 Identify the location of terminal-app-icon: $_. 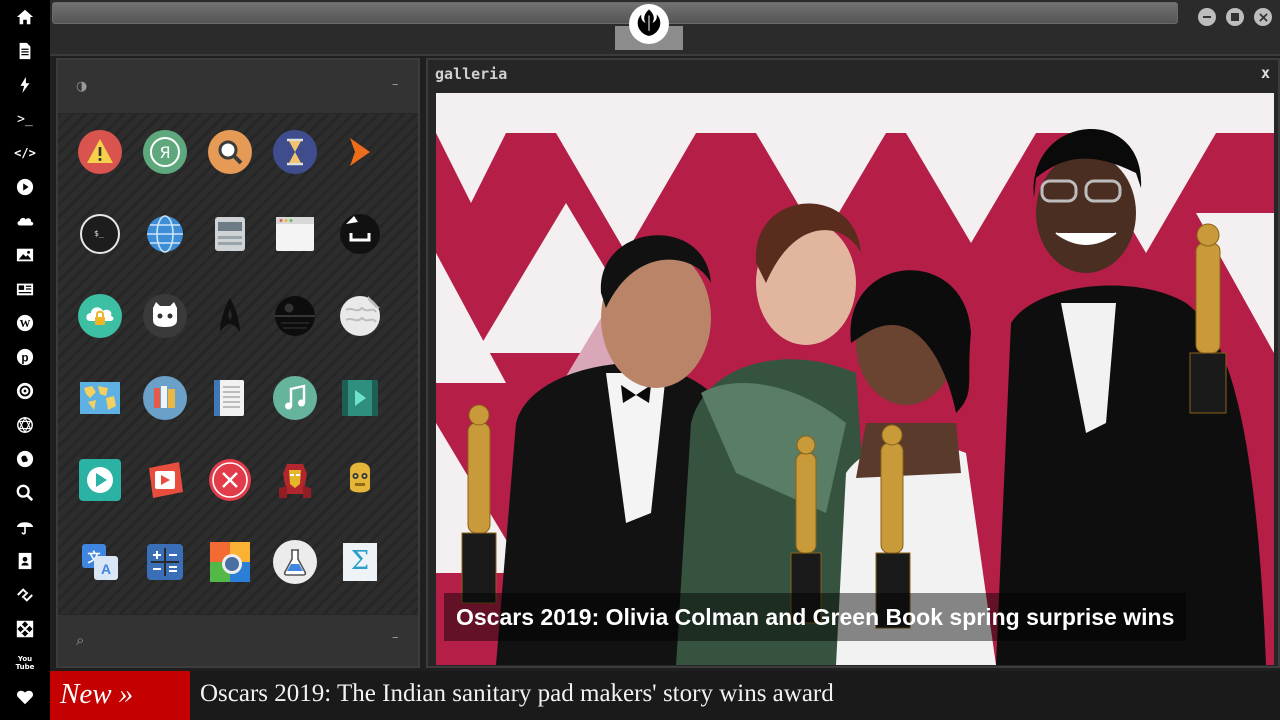
(100, 234).